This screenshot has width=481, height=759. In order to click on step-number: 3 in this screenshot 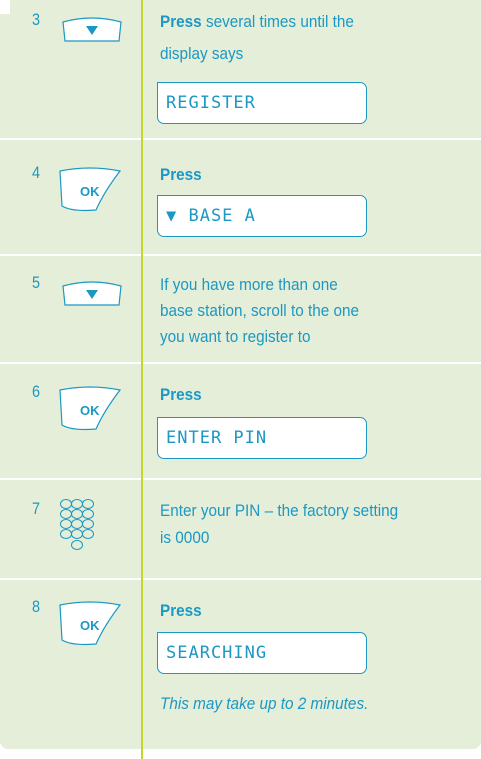, I will do `click(36, 19)`.